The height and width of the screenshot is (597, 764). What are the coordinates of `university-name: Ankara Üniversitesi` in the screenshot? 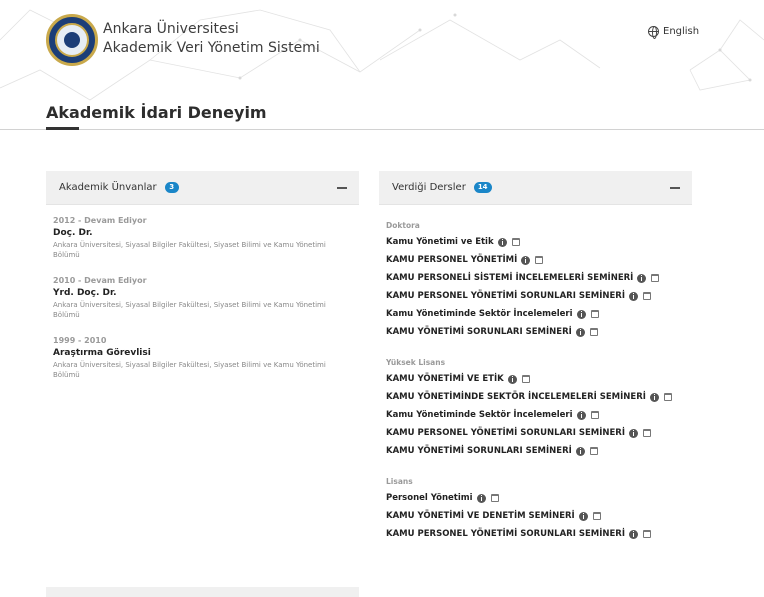 It's located at (171, 29).